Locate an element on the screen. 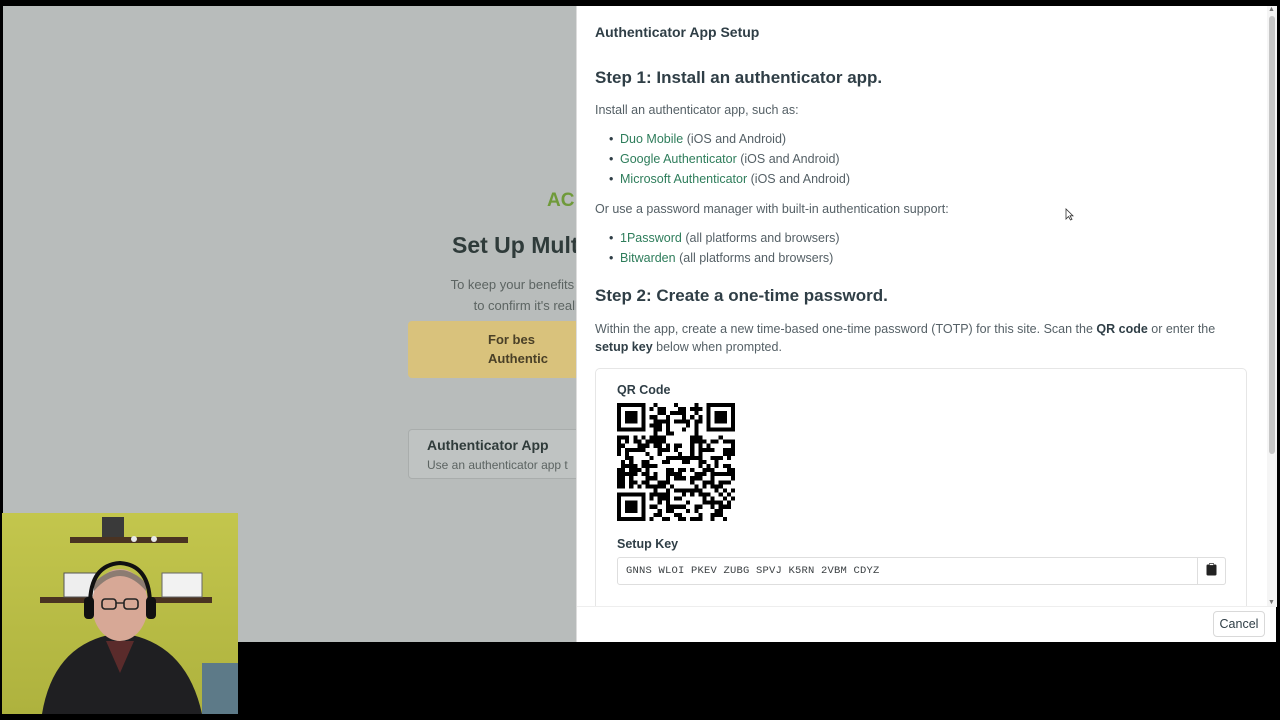  clipboard-icon is located at coordinates (1211, 571).